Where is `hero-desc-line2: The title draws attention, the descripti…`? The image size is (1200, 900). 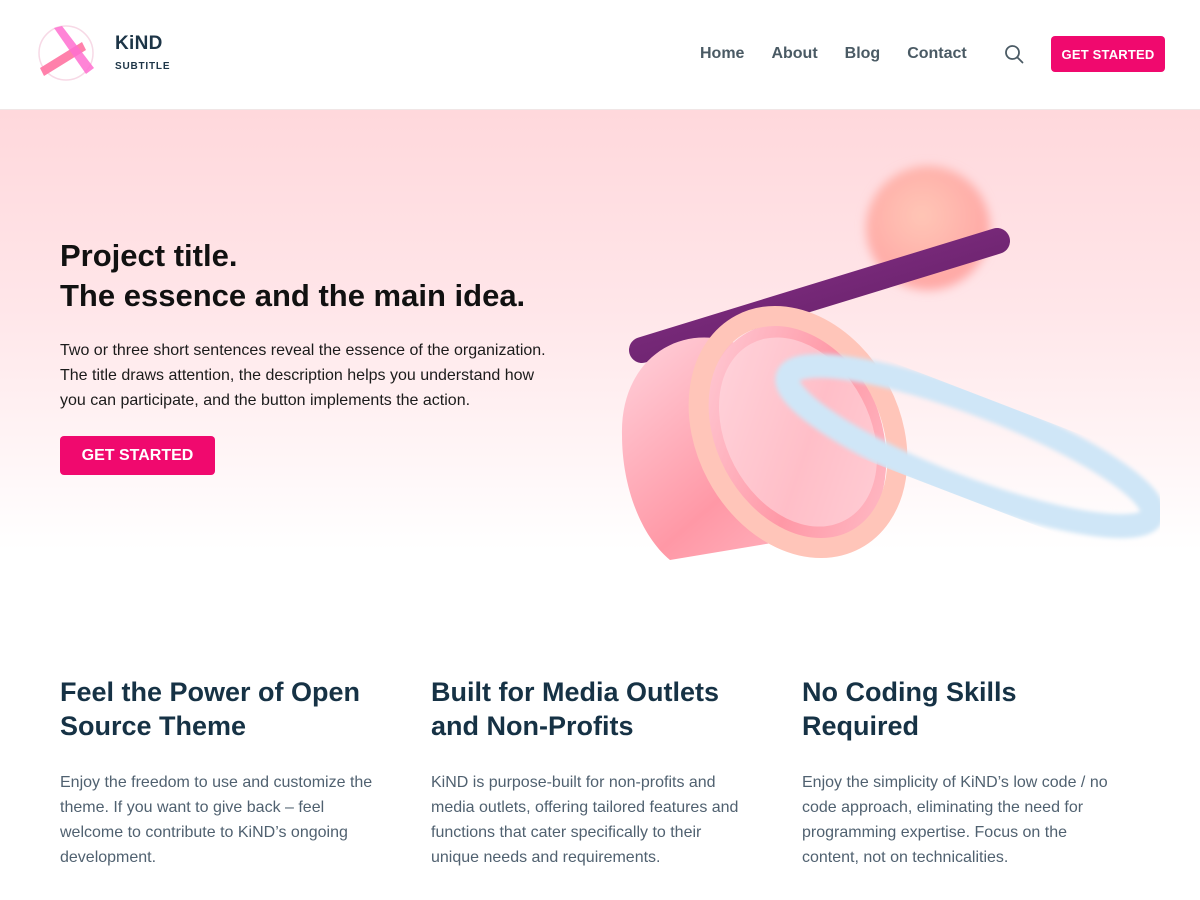 hero-desc-line2: The title draws attention, the descripti… is located at coordinates (297, 375).